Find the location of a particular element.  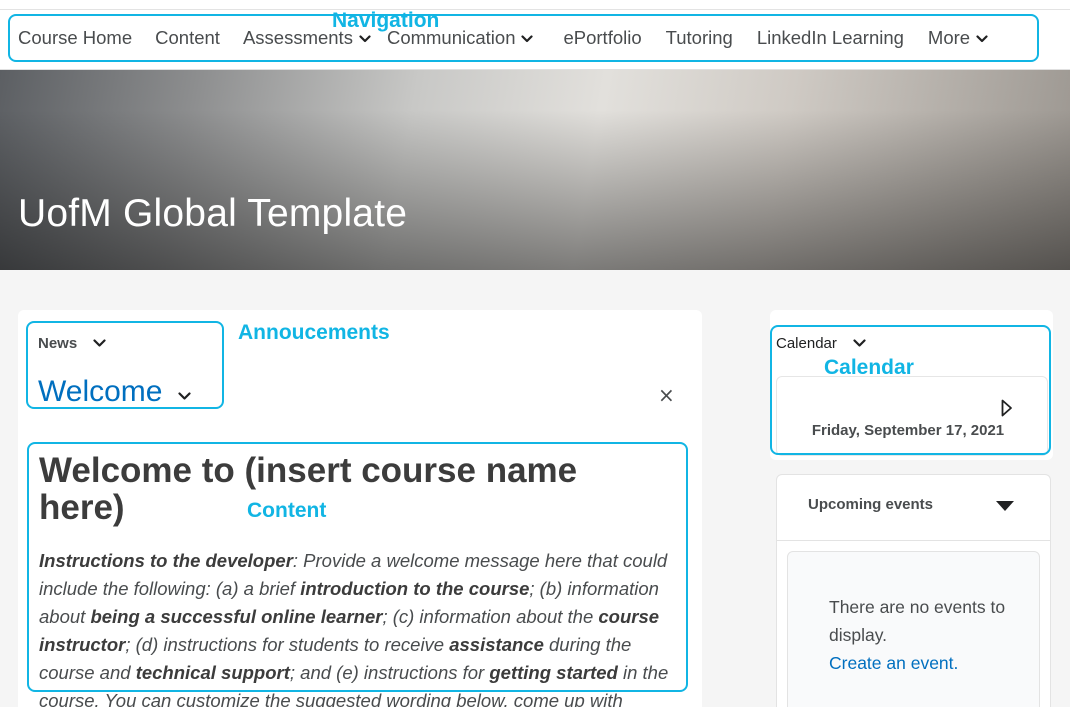

calendar-widget: Calendar Friday, September 17, 2021 is located at coordinates (911, 385).